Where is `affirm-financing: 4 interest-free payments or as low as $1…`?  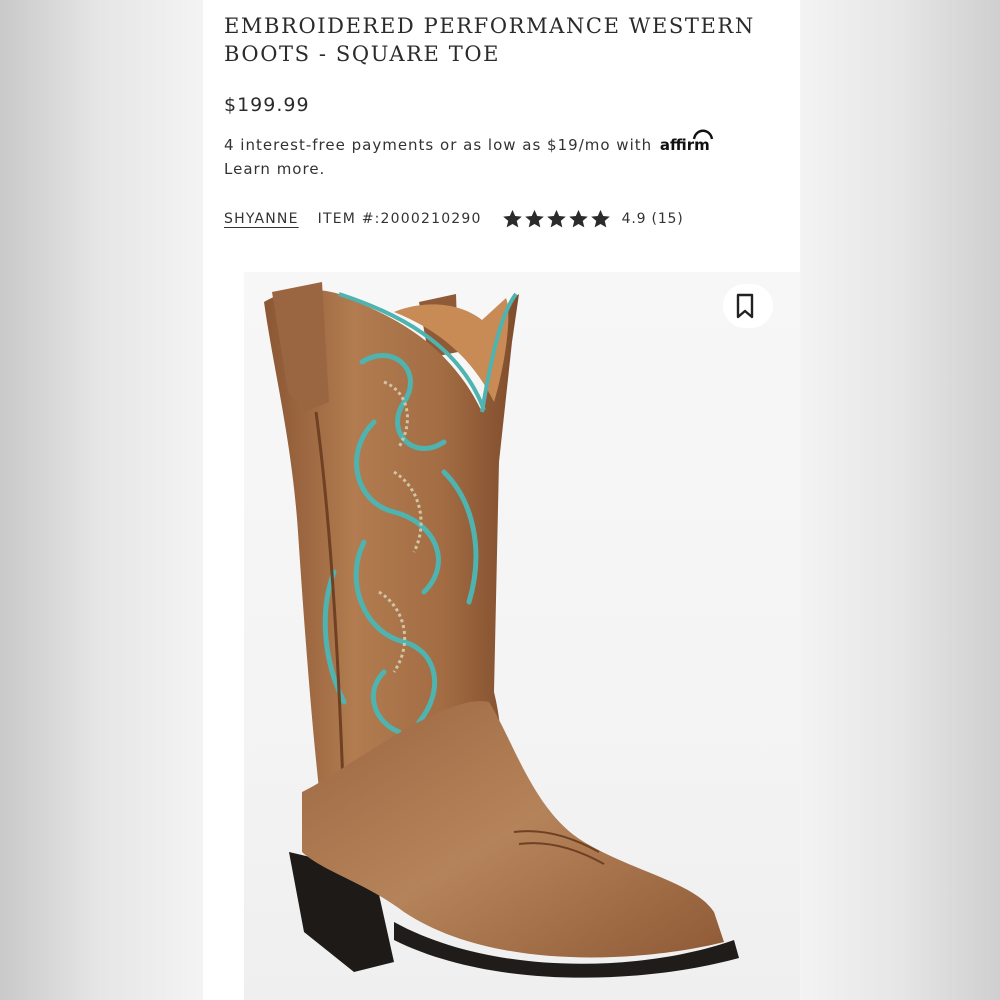 affirm-financing: 4 interest-free payments or as low as $1… is located at coordinates (504, 155).